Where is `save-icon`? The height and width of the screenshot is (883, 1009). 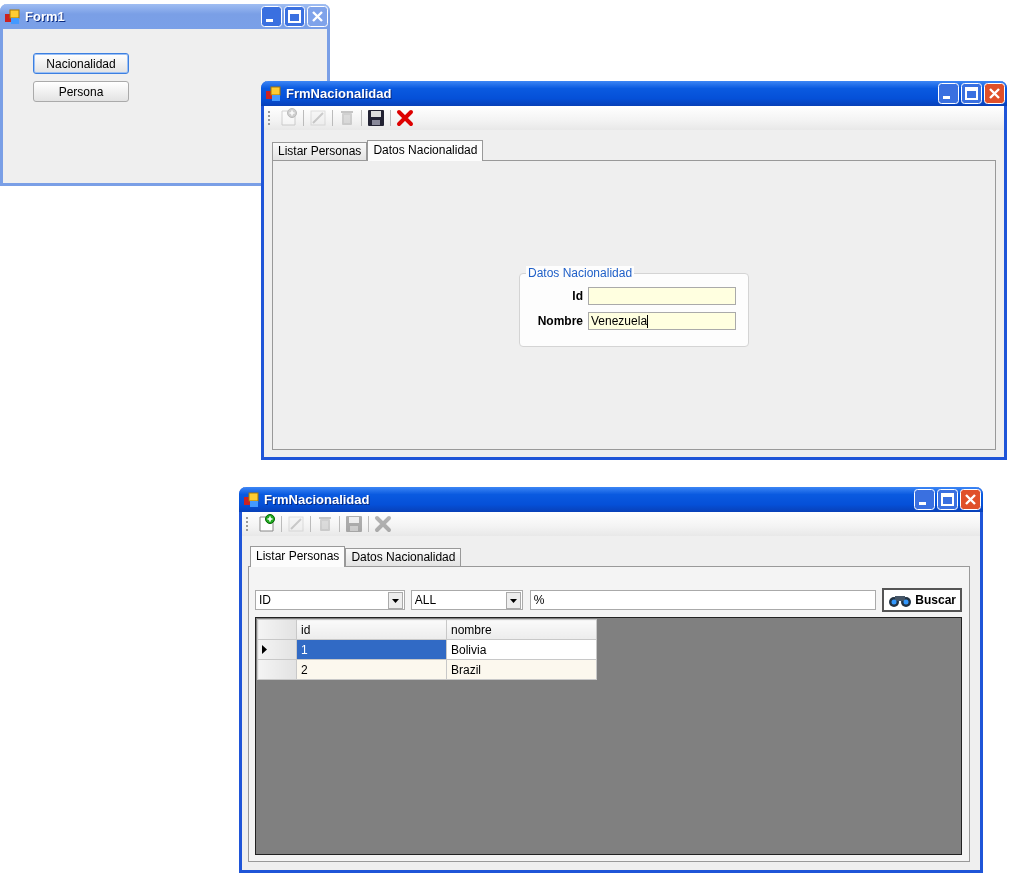 save-icon is located at coordinates (376, 118).